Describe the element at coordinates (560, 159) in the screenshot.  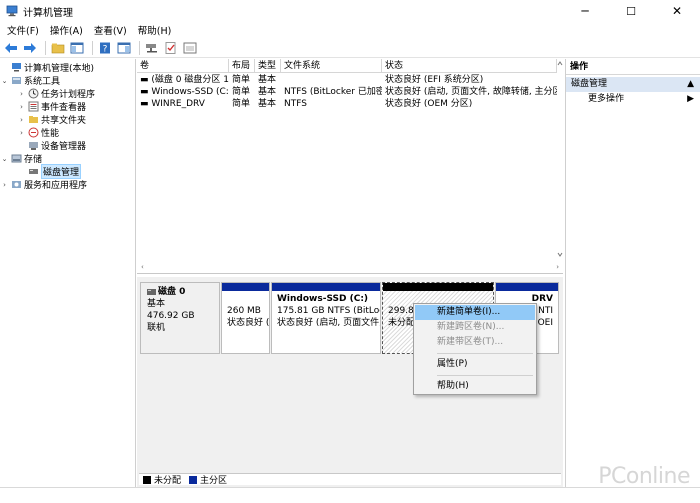
I see `vertical-scrollbar` at that location.